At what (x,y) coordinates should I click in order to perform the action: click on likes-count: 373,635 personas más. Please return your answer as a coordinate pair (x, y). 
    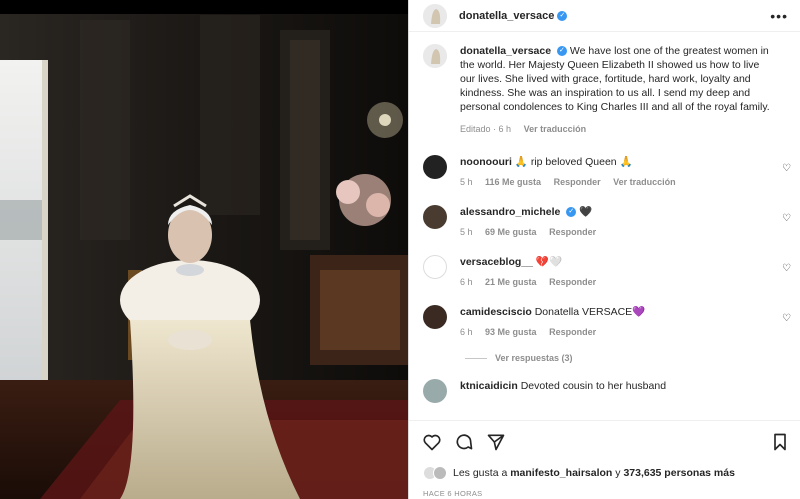
    Looking at the image, I should click on (679, 473).